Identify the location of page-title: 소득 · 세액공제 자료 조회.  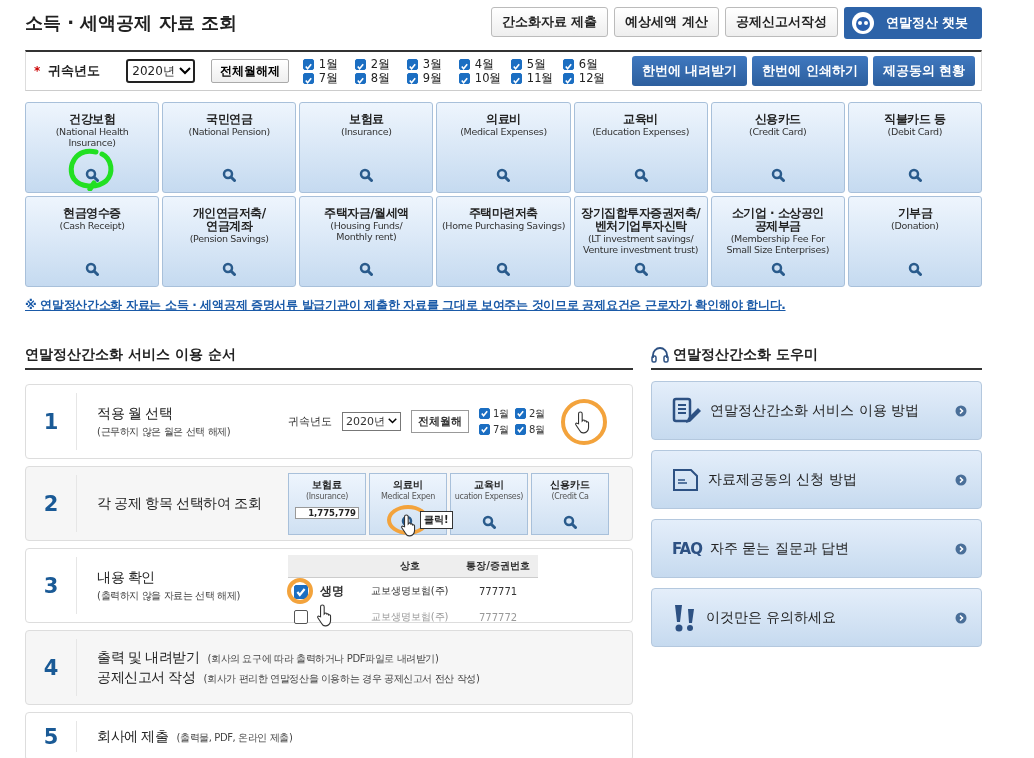
(131, 23).